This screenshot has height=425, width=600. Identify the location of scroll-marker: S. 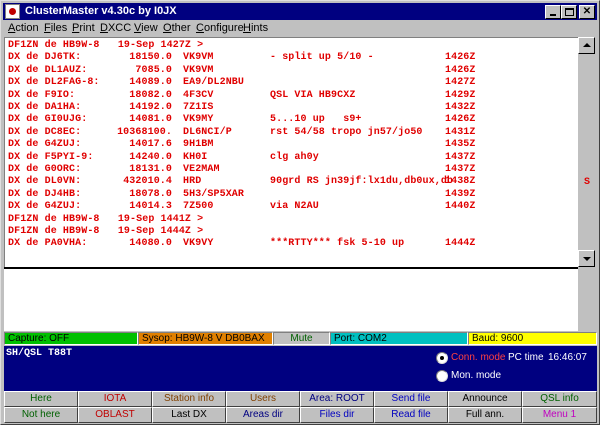
(587, 182).